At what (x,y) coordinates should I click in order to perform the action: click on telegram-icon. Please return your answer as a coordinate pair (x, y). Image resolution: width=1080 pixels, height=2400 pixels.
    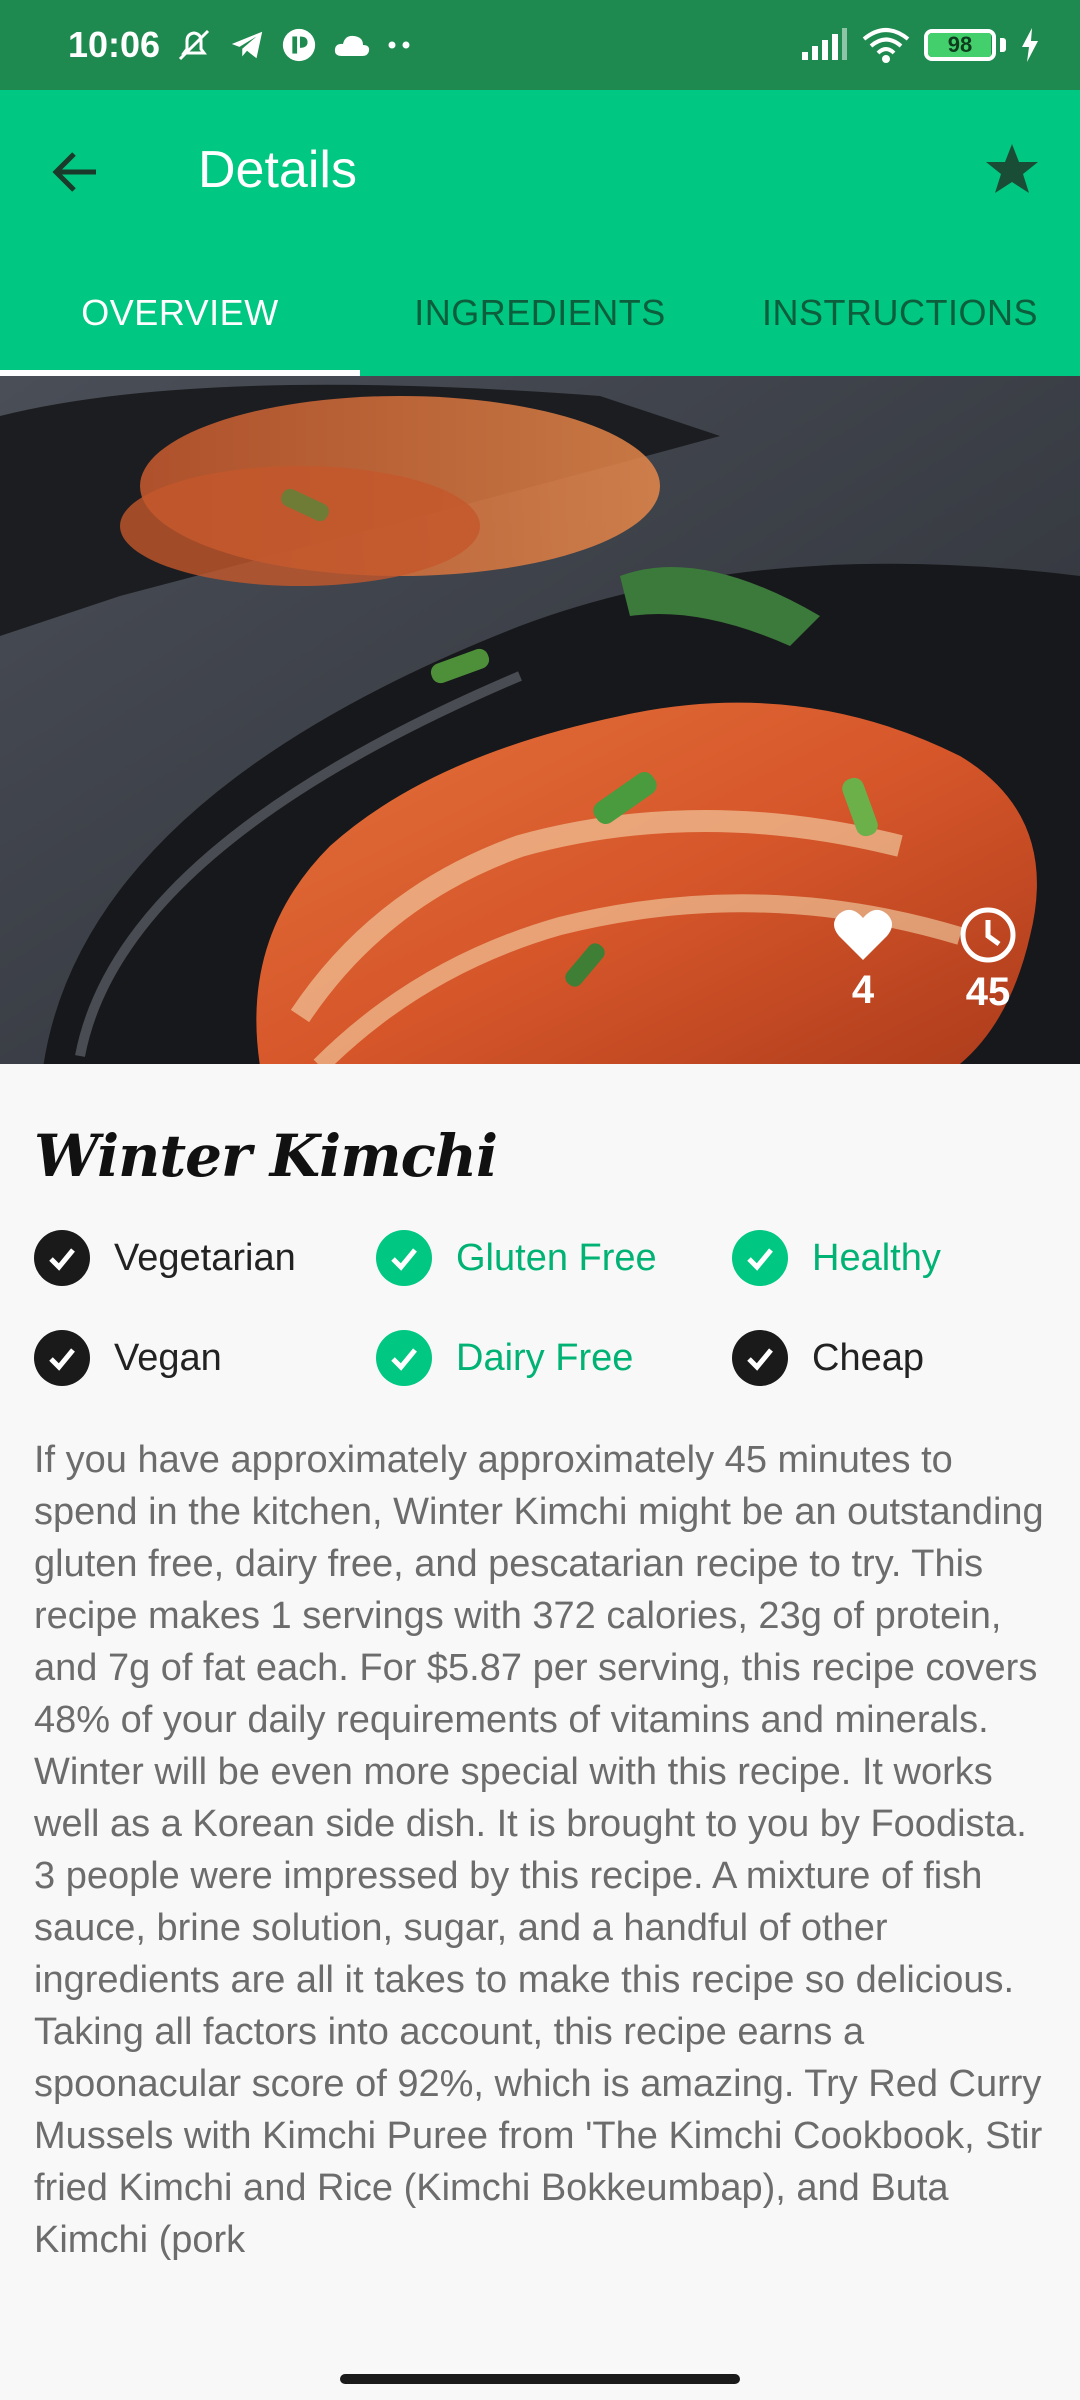
    Looking at the image, I should click on (247, 45).